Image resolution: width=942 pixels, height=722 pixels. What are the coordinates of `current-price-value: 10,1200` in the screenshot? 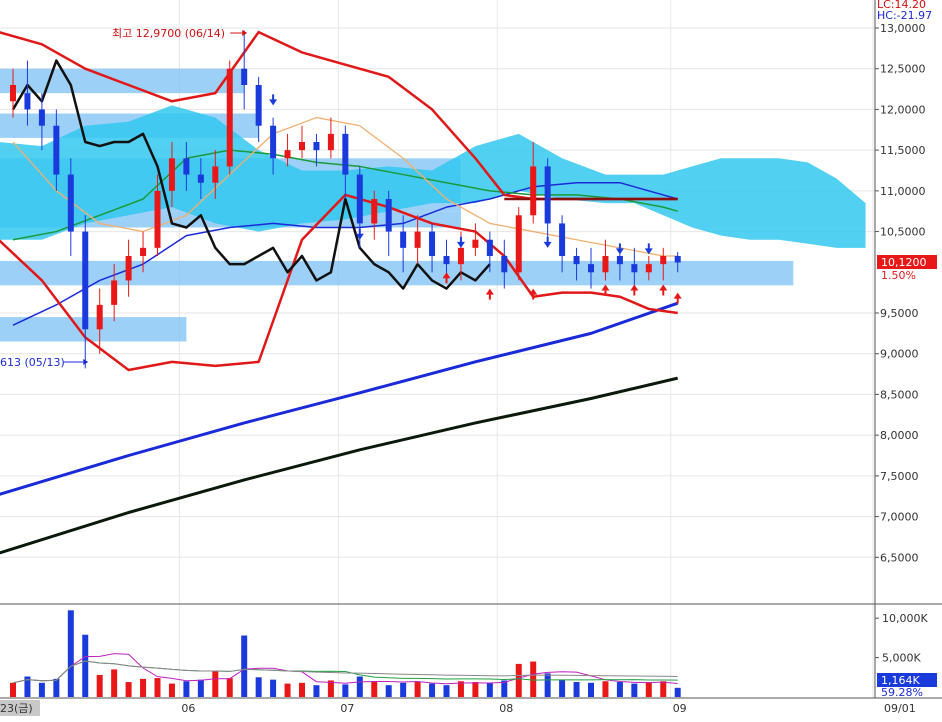 It's located at (904, 262).